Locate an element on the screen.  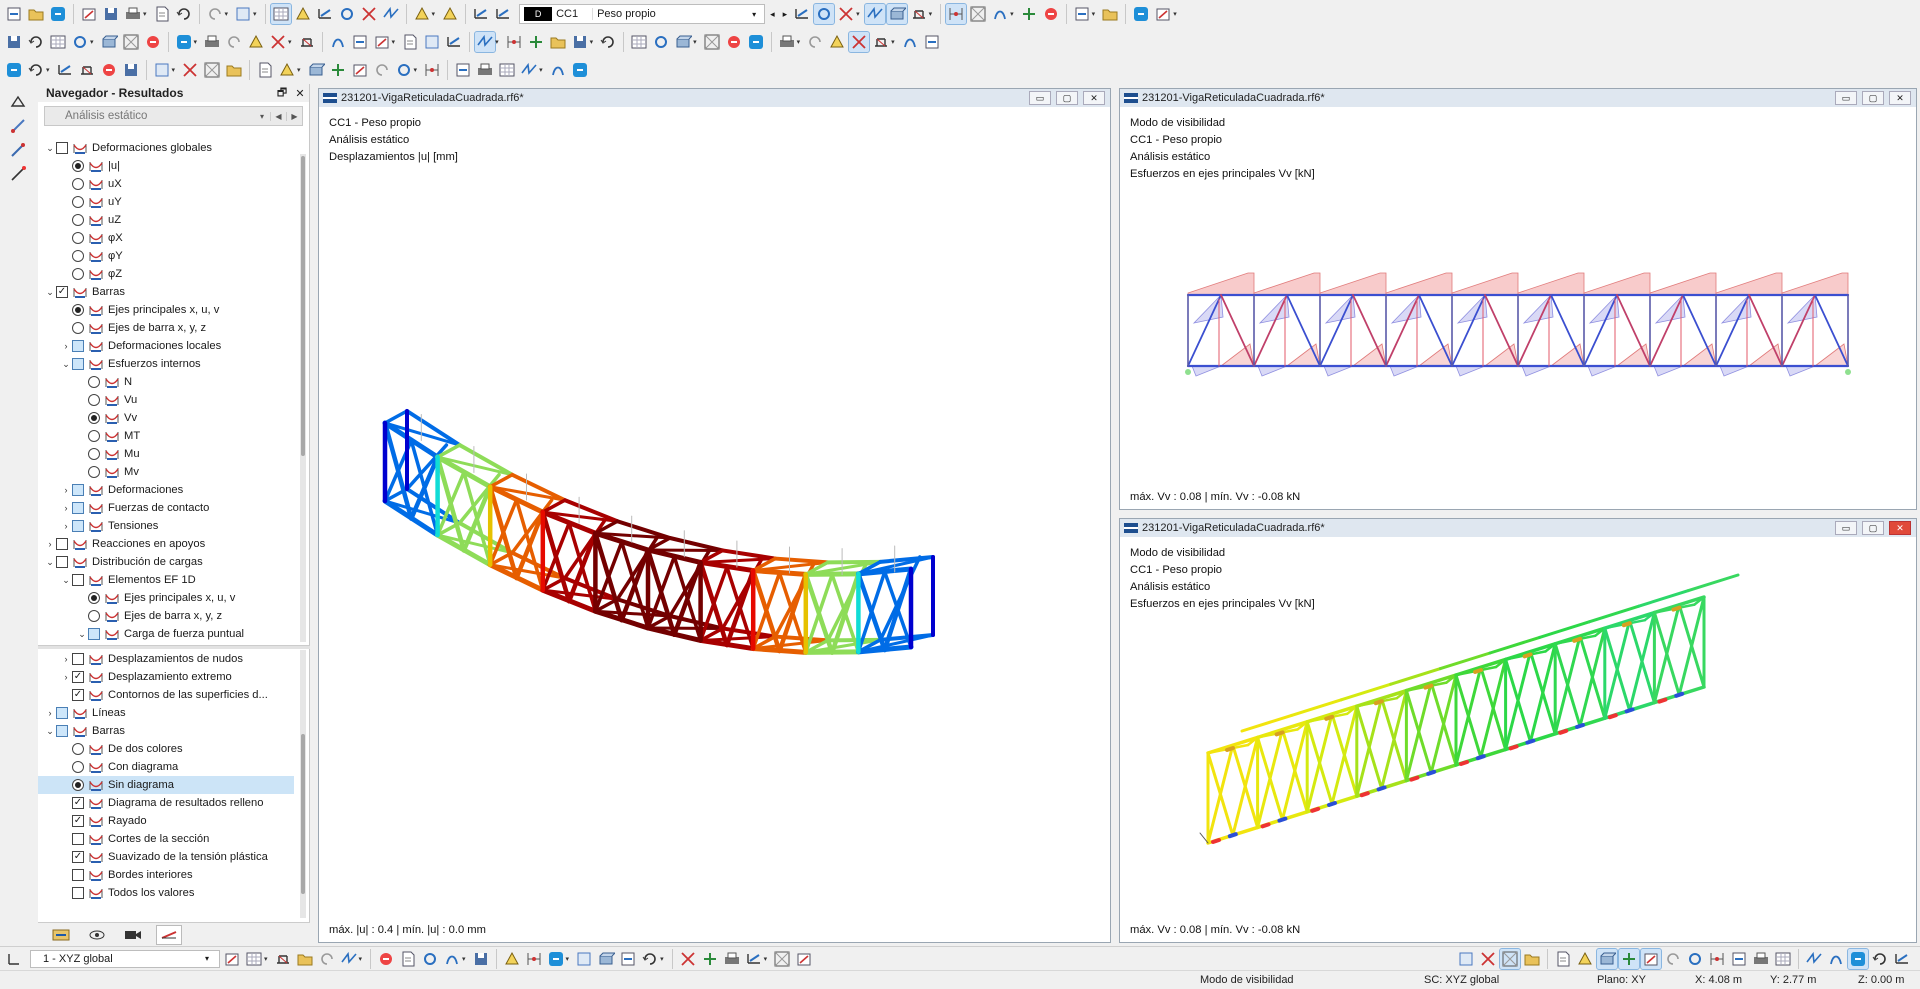
view-tool-1-icon is located at coordinates (232, 959).